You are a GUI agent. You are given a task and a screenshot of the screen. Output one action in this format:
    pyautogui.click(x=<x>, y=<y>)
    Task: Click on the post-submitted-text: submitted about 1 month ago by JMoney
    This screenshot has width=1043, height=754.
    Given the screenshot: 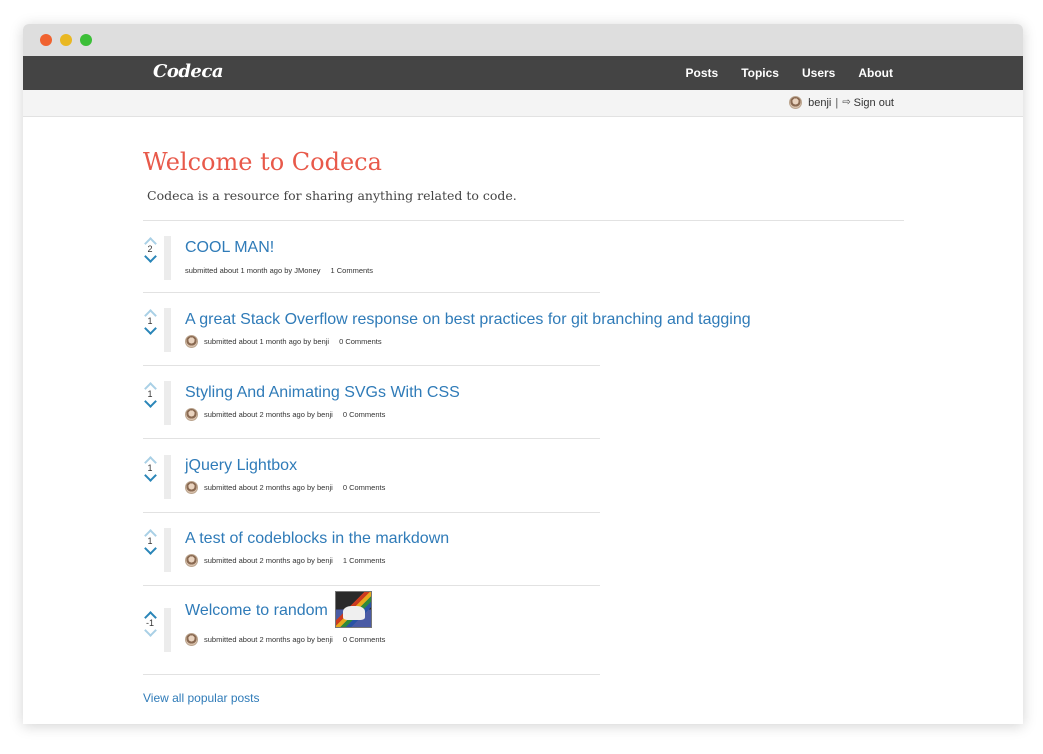 What is the action you would take?
    pyautogui.click(x=253, y=270)
    